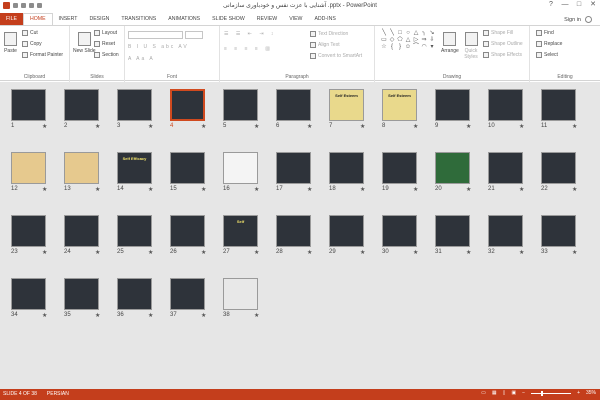  I want to click on shape-fill-button: Shape Fill, so click(498, 33).